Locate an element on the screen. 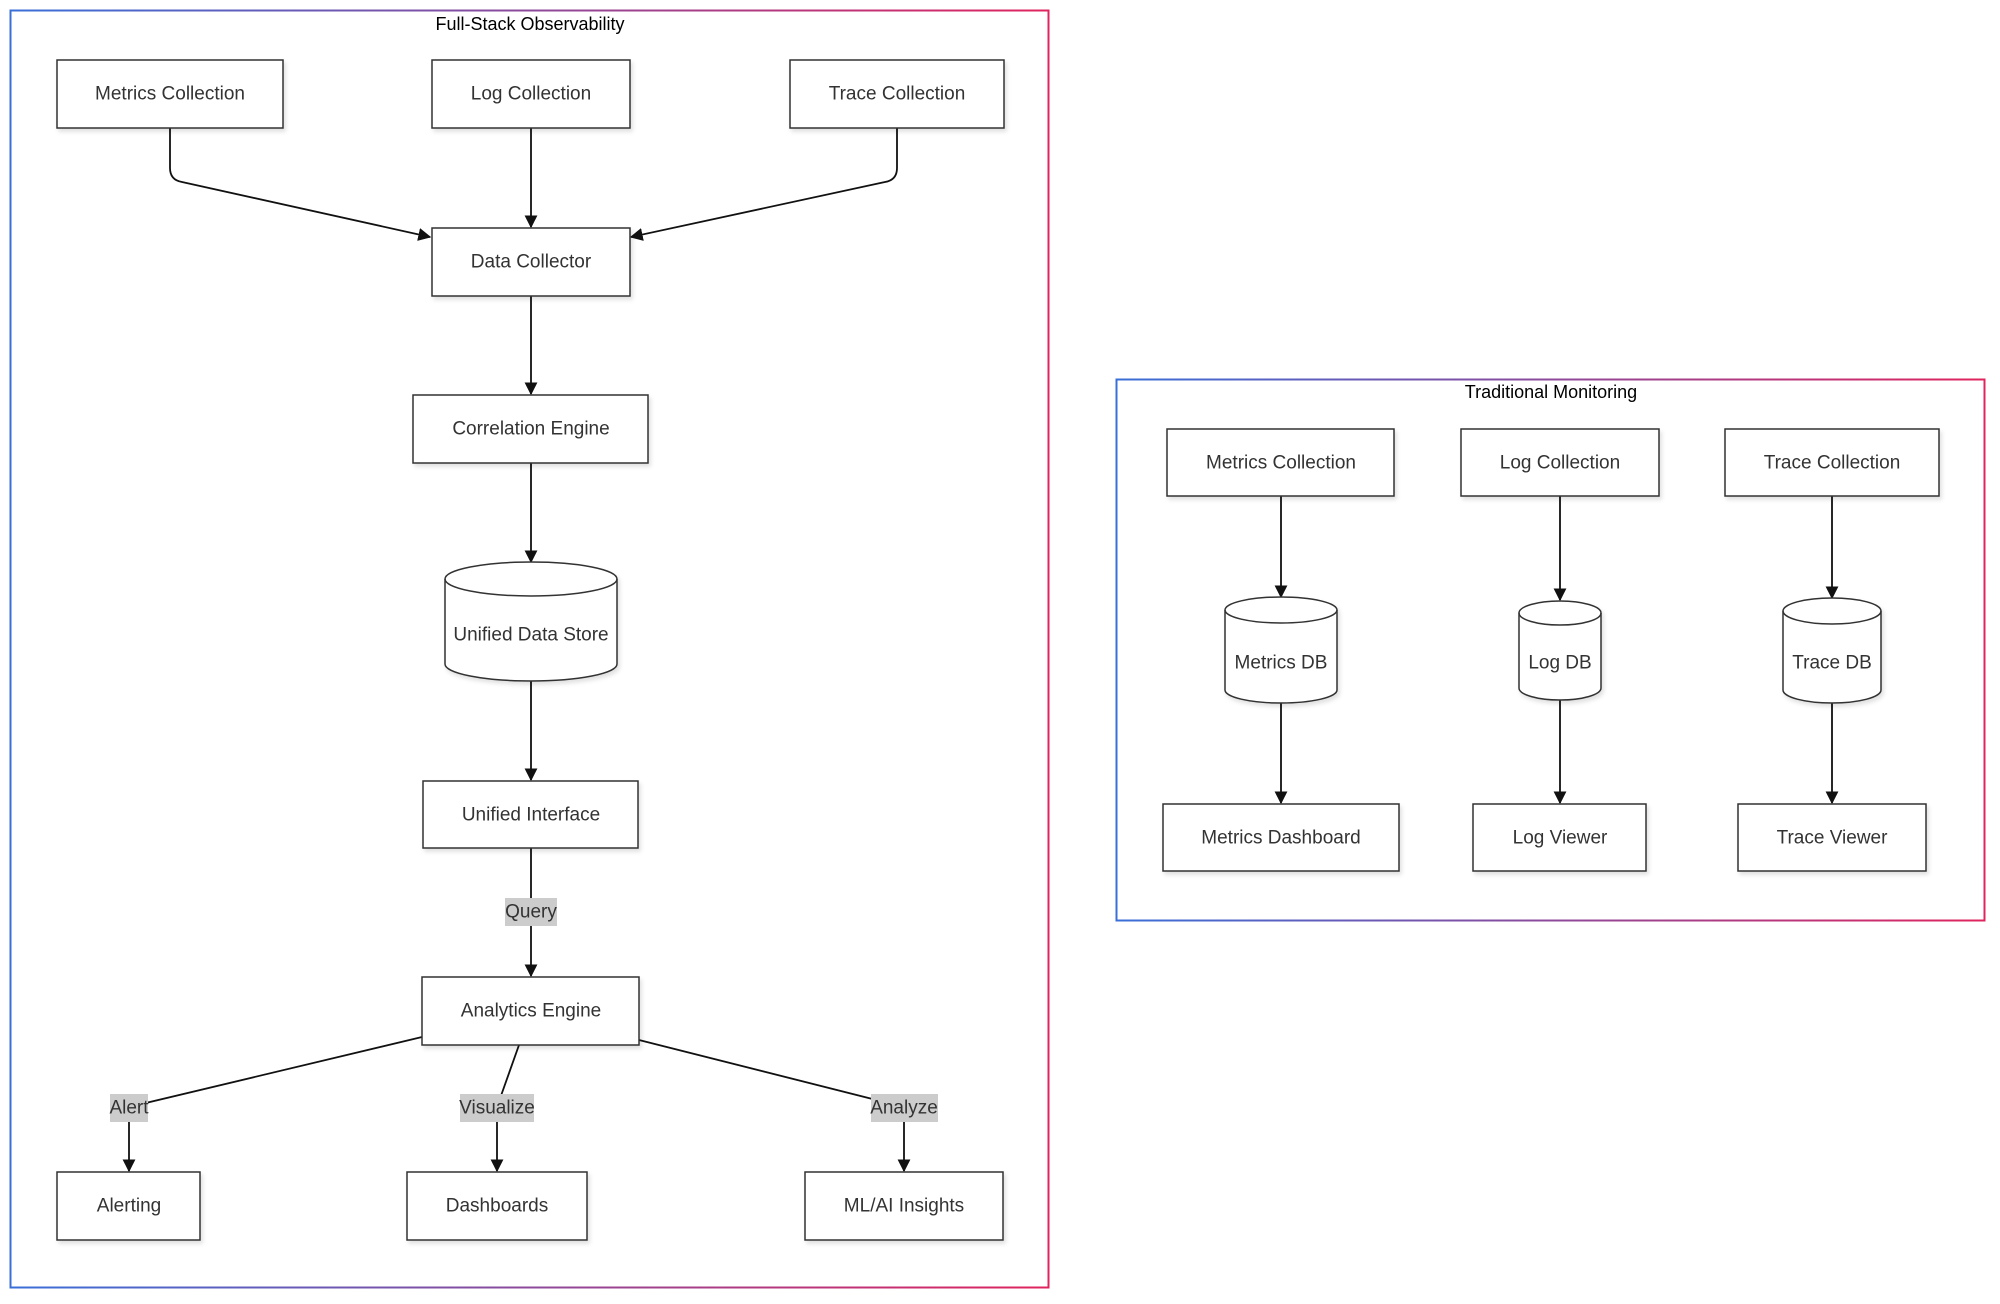  node-trace-db: Trace DB is located at coordinates (1832, 650).